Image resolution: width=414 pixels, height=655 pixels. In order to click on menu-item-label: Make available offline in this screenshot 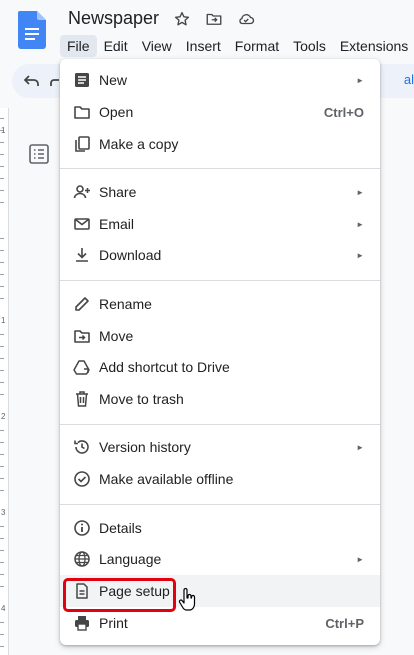, I will do `click(166, 479)`.